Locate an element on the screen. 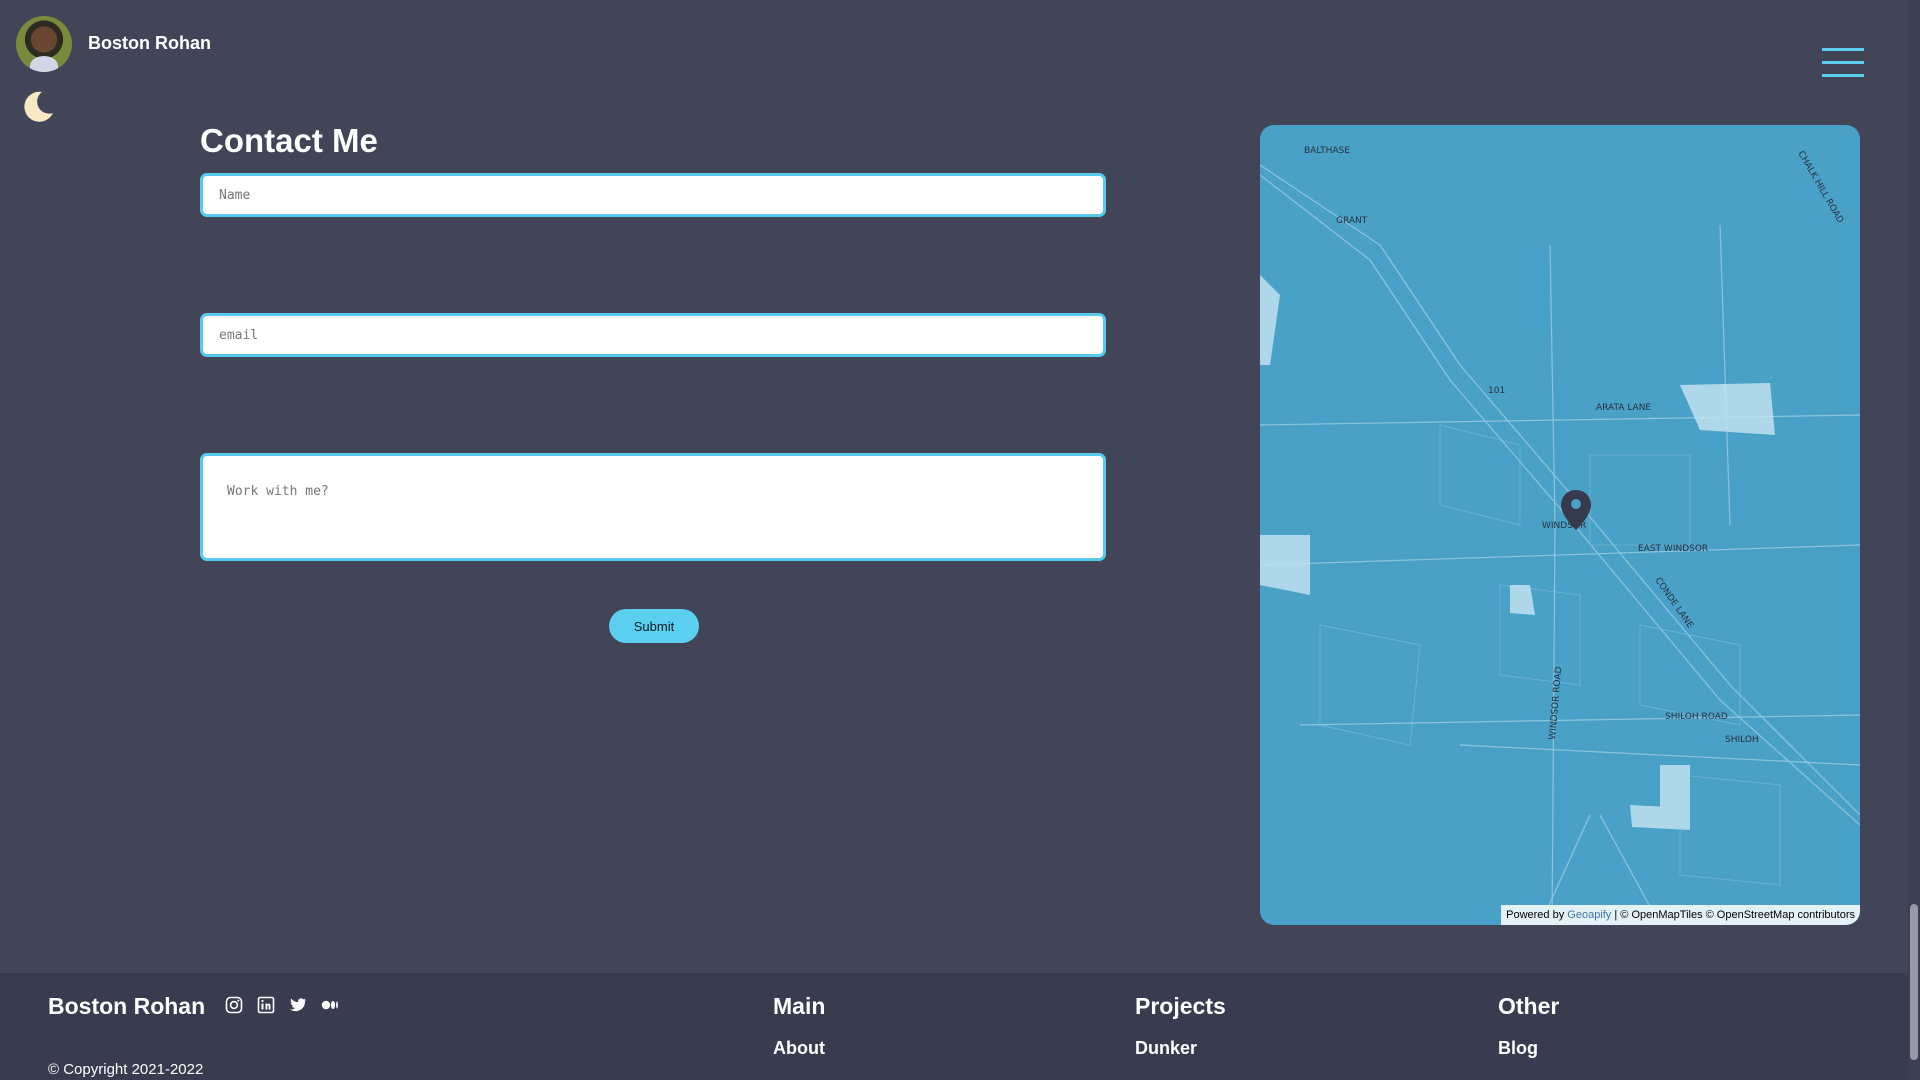 This screenshot has width=1920, height=1080. name-input is located at coordinates (653, 195).